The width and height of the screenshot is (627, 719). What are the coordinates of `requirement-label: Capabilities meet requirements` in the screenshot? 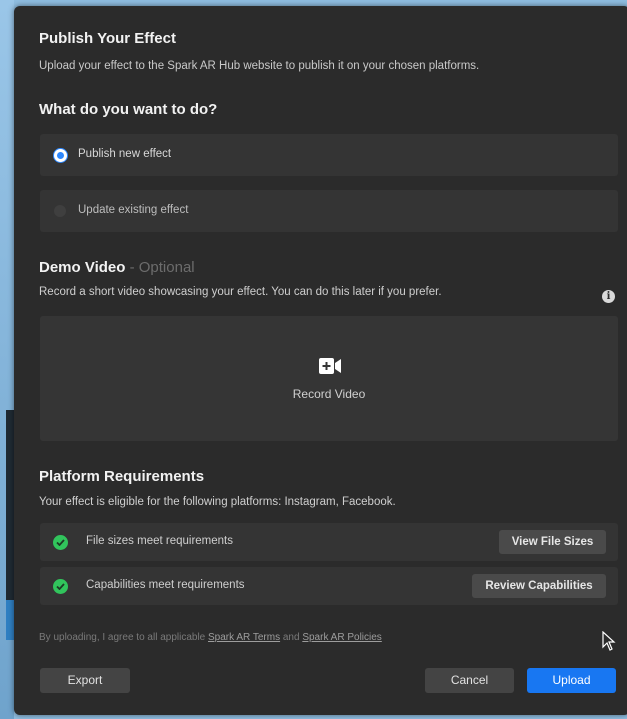 It's located at (165, 585).